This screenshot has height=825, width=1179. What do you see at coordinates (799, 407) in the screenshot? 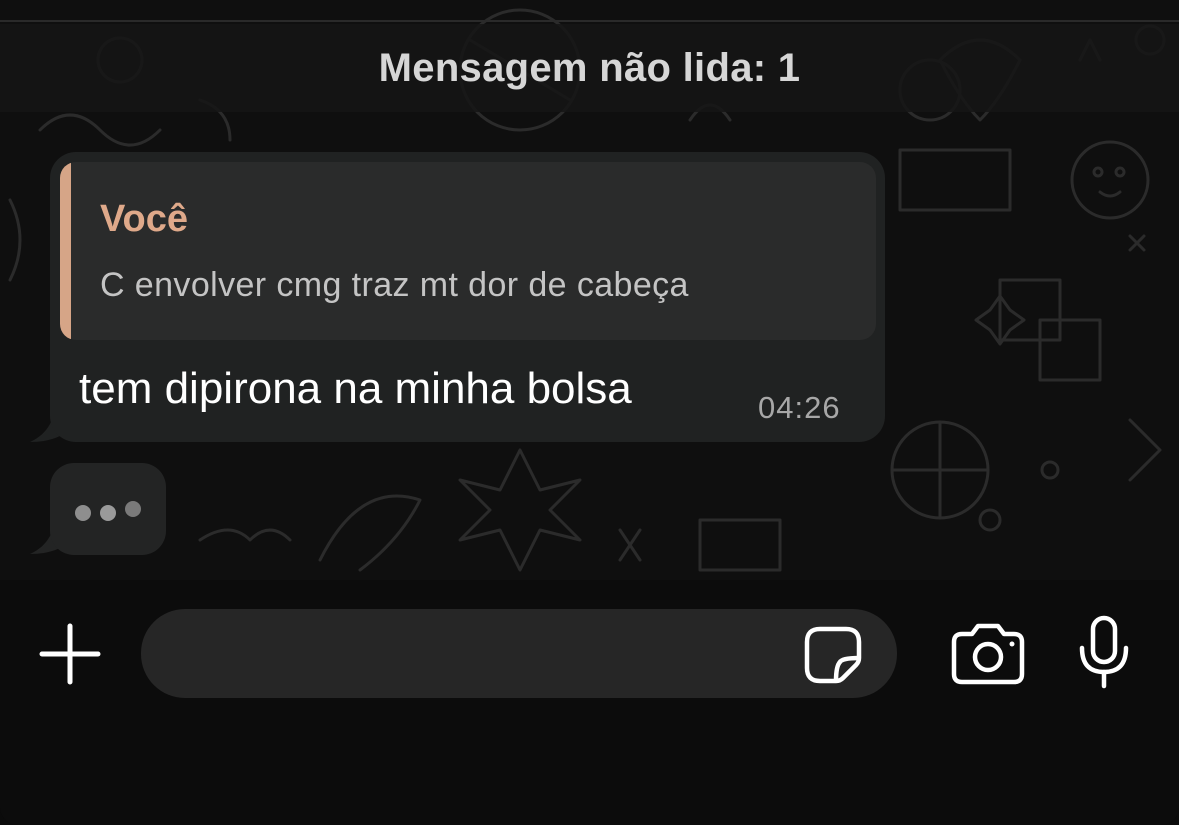
I see `message-timestamp: 04:26` at bounding box center [799, 407].